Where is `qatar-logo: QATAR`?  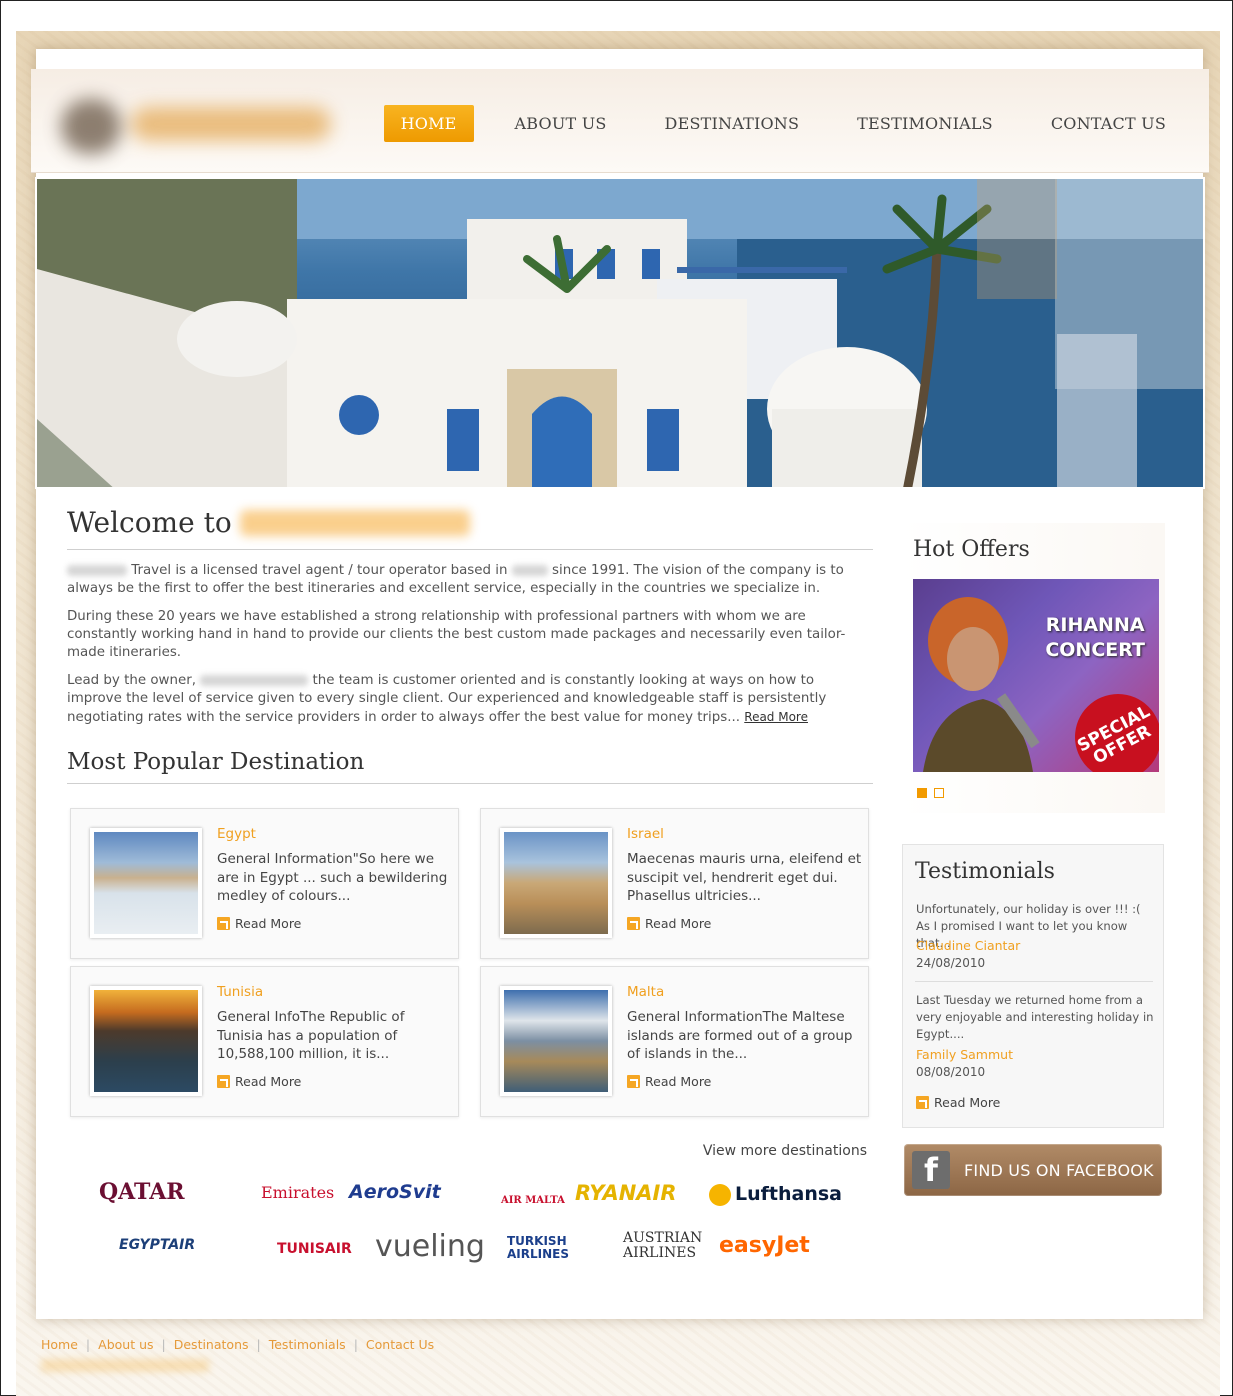 qatar-logo: QATAR is located at coordinates (142, 1192).